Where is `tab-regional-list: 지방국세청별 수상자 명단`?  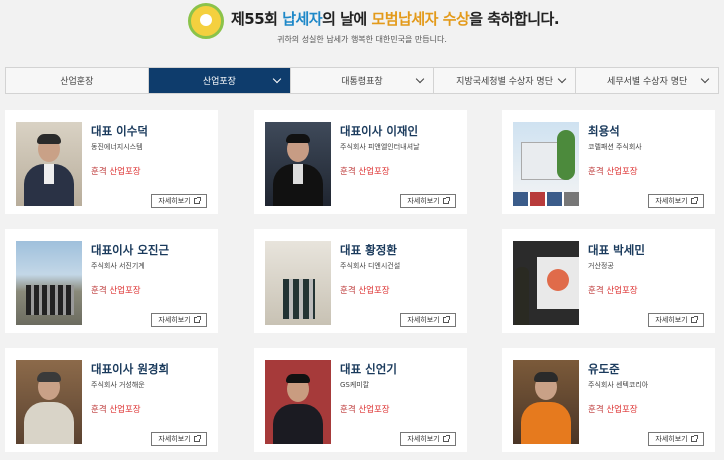
tab-regional-list: 지방국세청별 수상자 명단 is located at coordinates (505, 80).